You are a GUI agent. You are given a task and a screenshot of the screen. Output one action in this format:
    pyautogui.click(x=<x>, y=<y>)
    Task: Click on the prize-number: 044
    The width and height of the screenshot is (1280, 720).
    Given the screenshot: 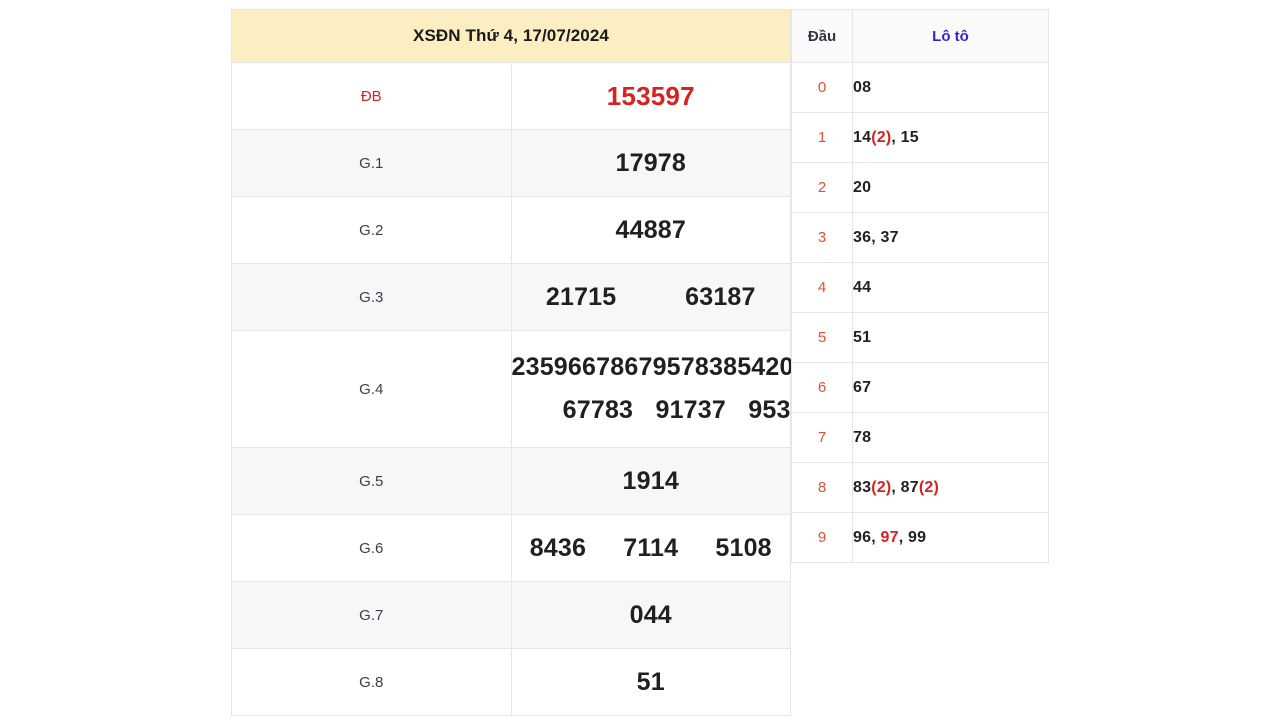 What is the action you would take?
    pyautogui.click(x=650, y=614)
    